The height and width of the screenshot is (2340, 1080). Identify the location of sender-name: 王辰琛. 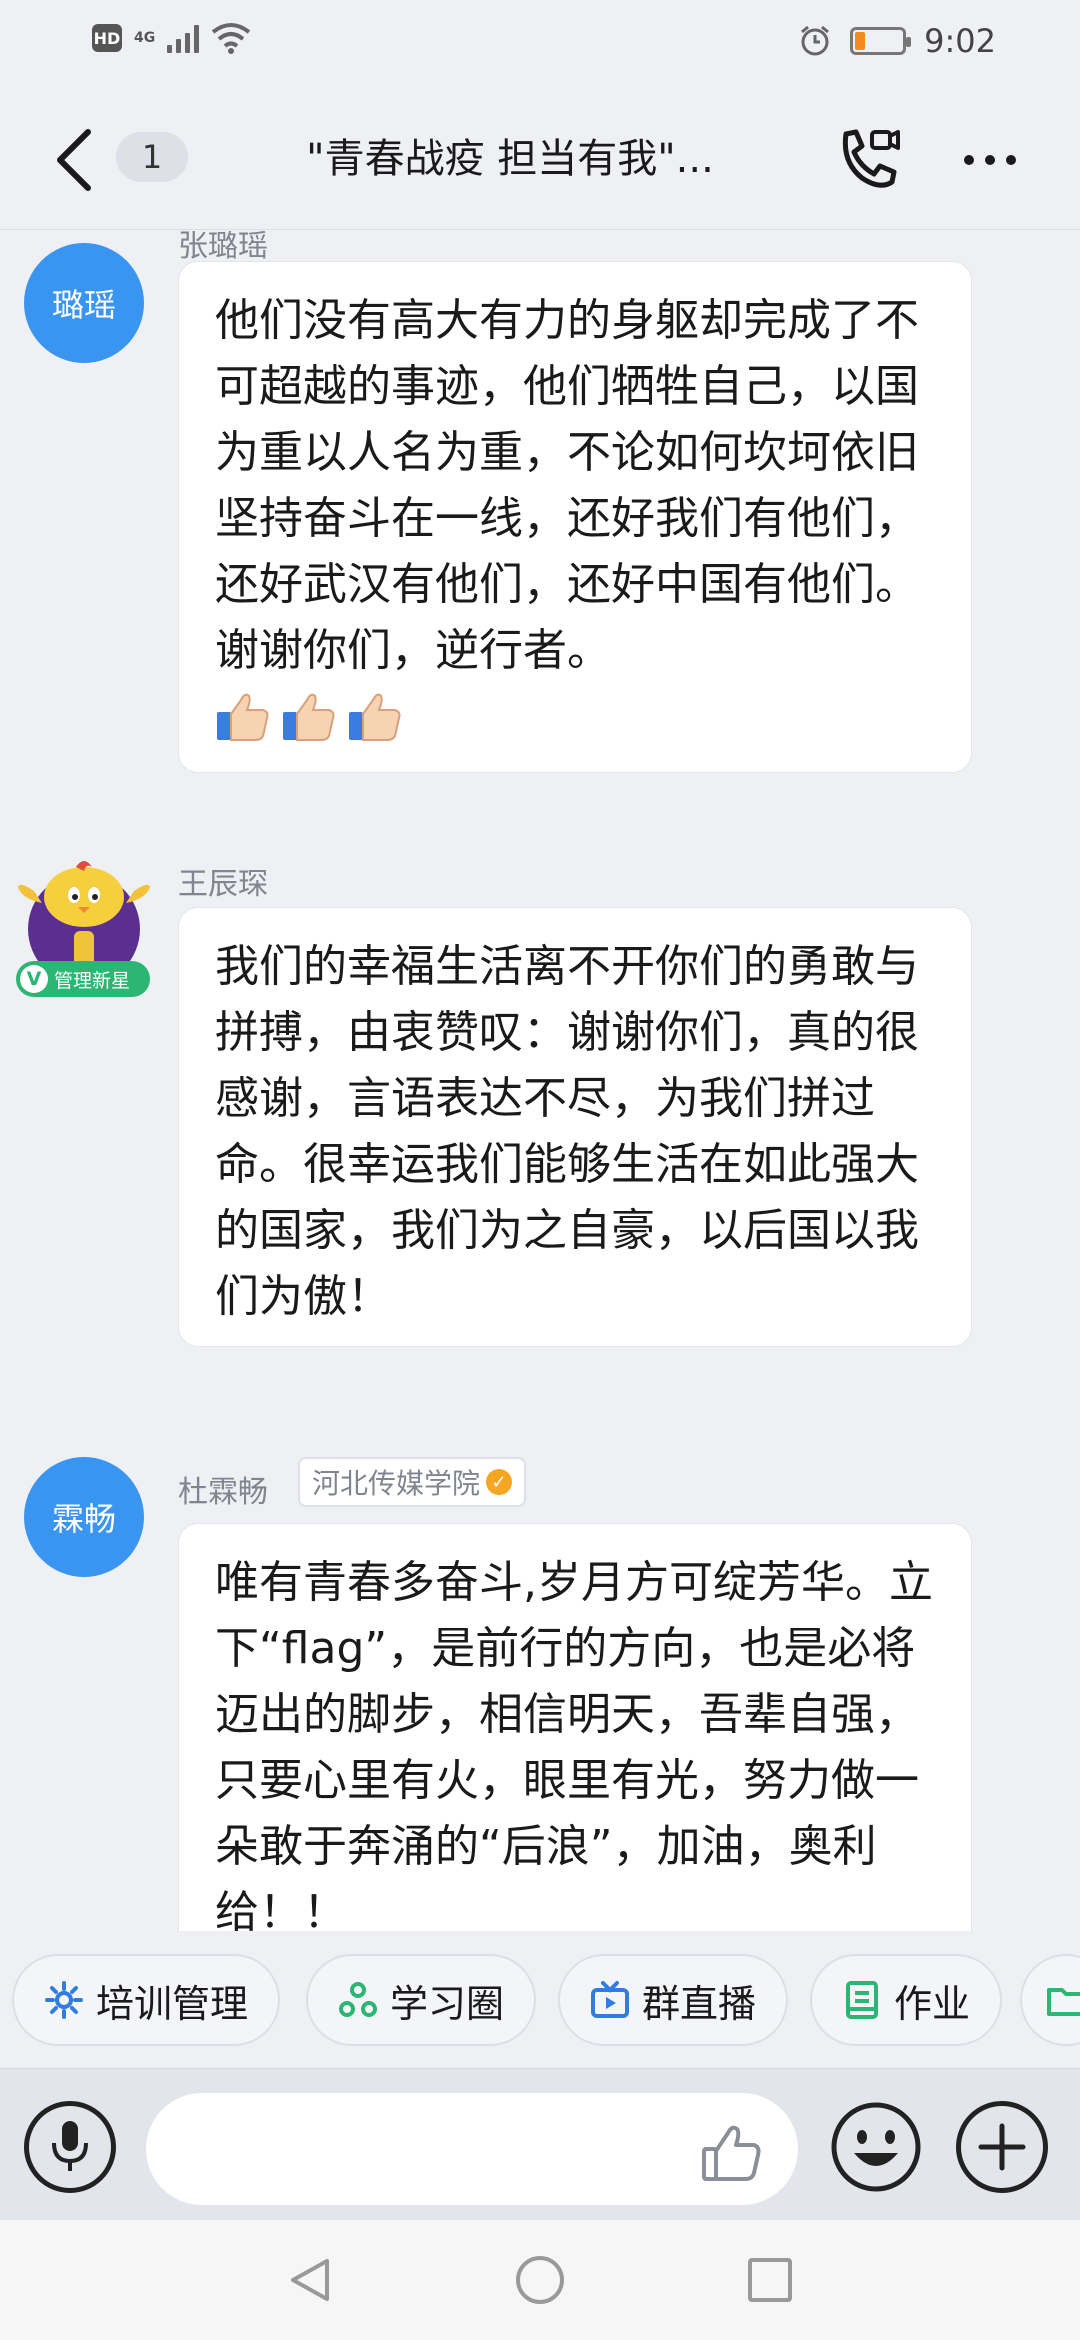
(223, 884).